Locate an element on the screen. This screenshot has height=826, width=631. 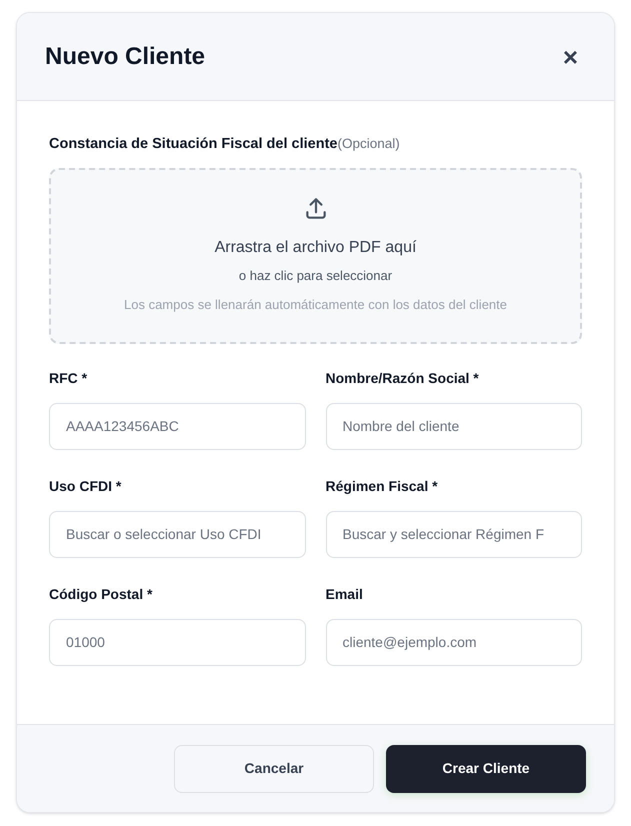
create-button: Crear Cliente is located at coordinates (486, 768).